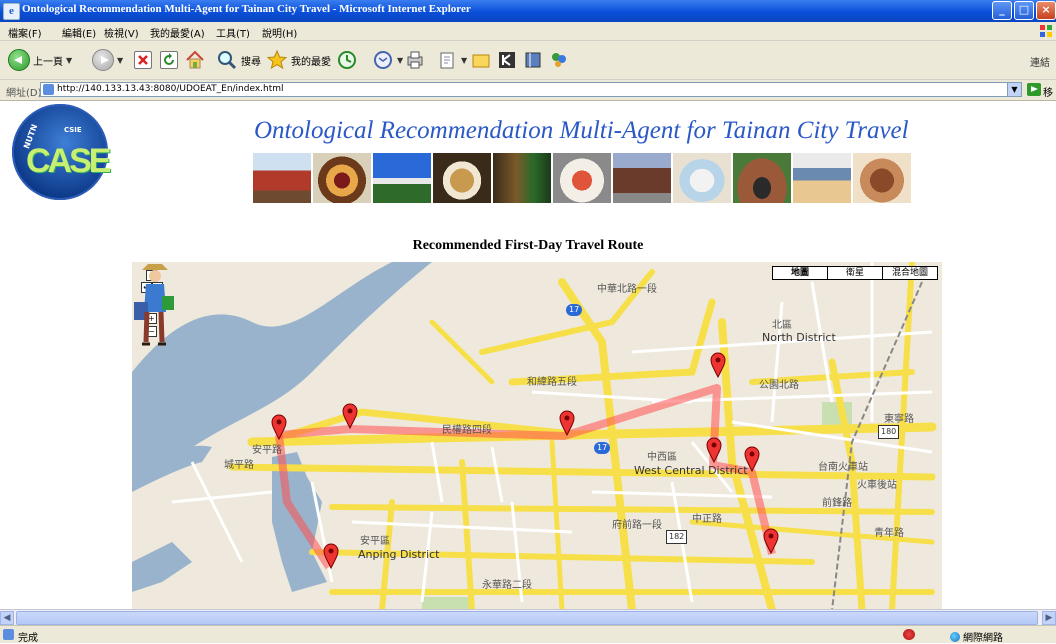 This screenshot has height=644, width=1056. Describe the element at coordinates (552, 382) in the screenshot. I see `label-road-hewei: 和緯路五段` at that location.